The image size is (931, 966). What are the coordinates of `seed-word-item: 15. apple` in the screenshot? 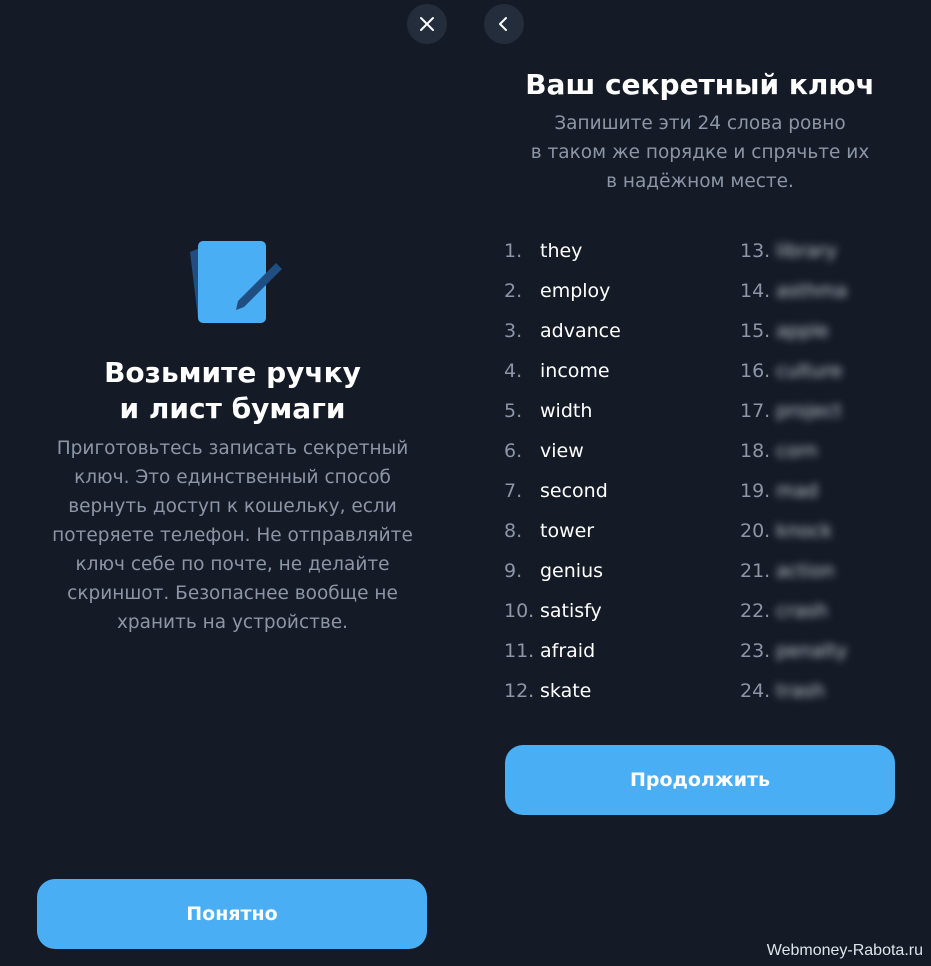 It's located at (835, 331).